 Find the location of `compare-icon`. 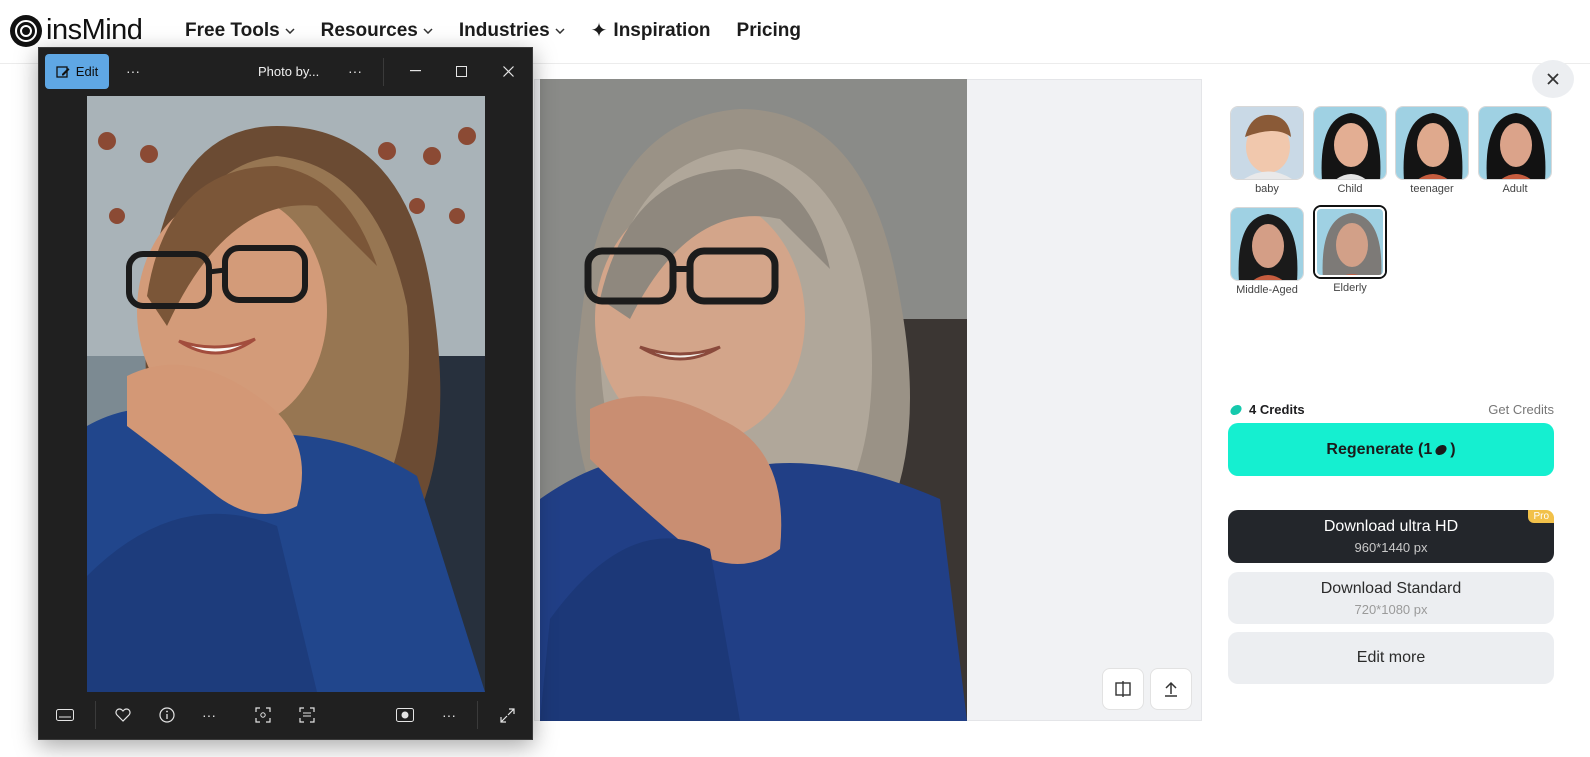

compare-icon is located at coordinates (1123, 689).